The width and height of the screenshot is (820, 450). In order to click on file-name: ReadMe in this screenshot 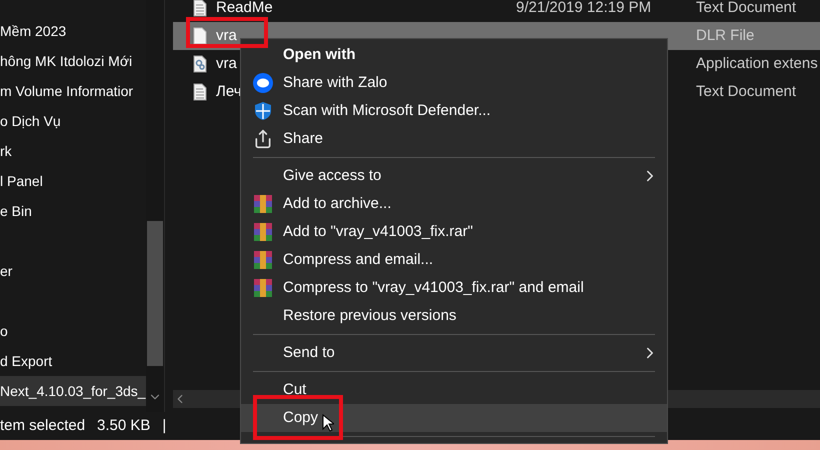, I will do `click(244, 9)`.